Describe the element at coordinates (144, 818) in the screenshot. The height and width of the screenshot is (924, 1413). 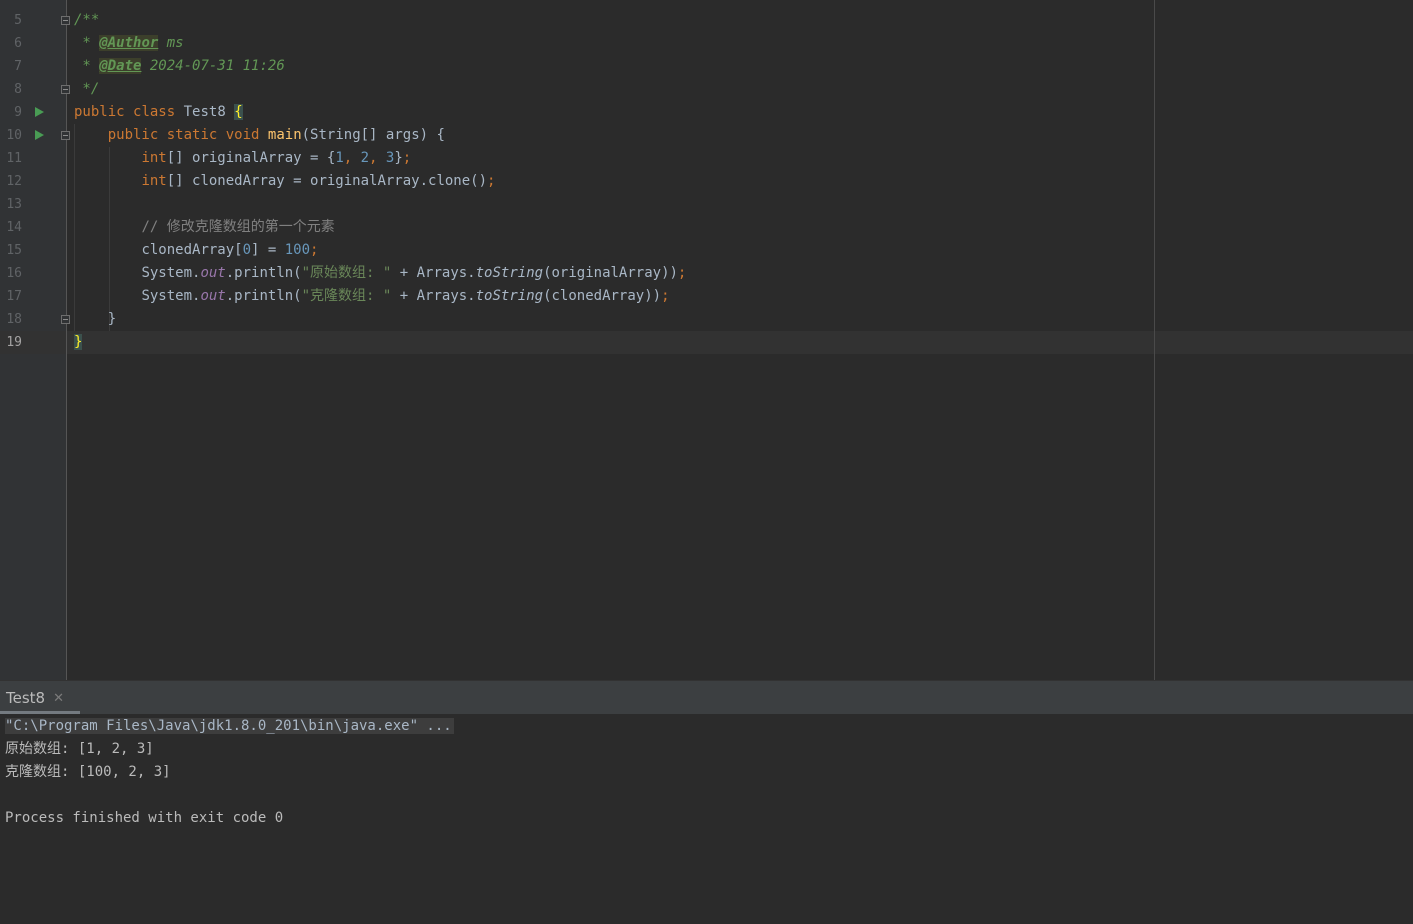
I see `console-exit-message: Process finished with exit code 0` at that location.